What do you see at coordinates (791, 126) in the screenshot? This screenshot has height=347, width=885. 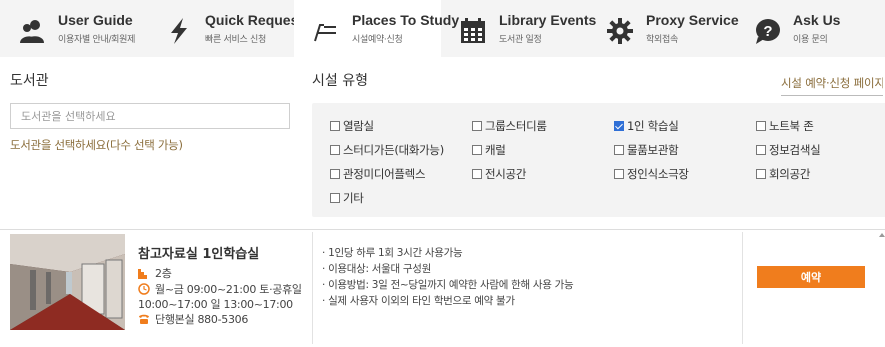 I see `checkbox-label: 노트북 존` at bounding box center [791, 126].